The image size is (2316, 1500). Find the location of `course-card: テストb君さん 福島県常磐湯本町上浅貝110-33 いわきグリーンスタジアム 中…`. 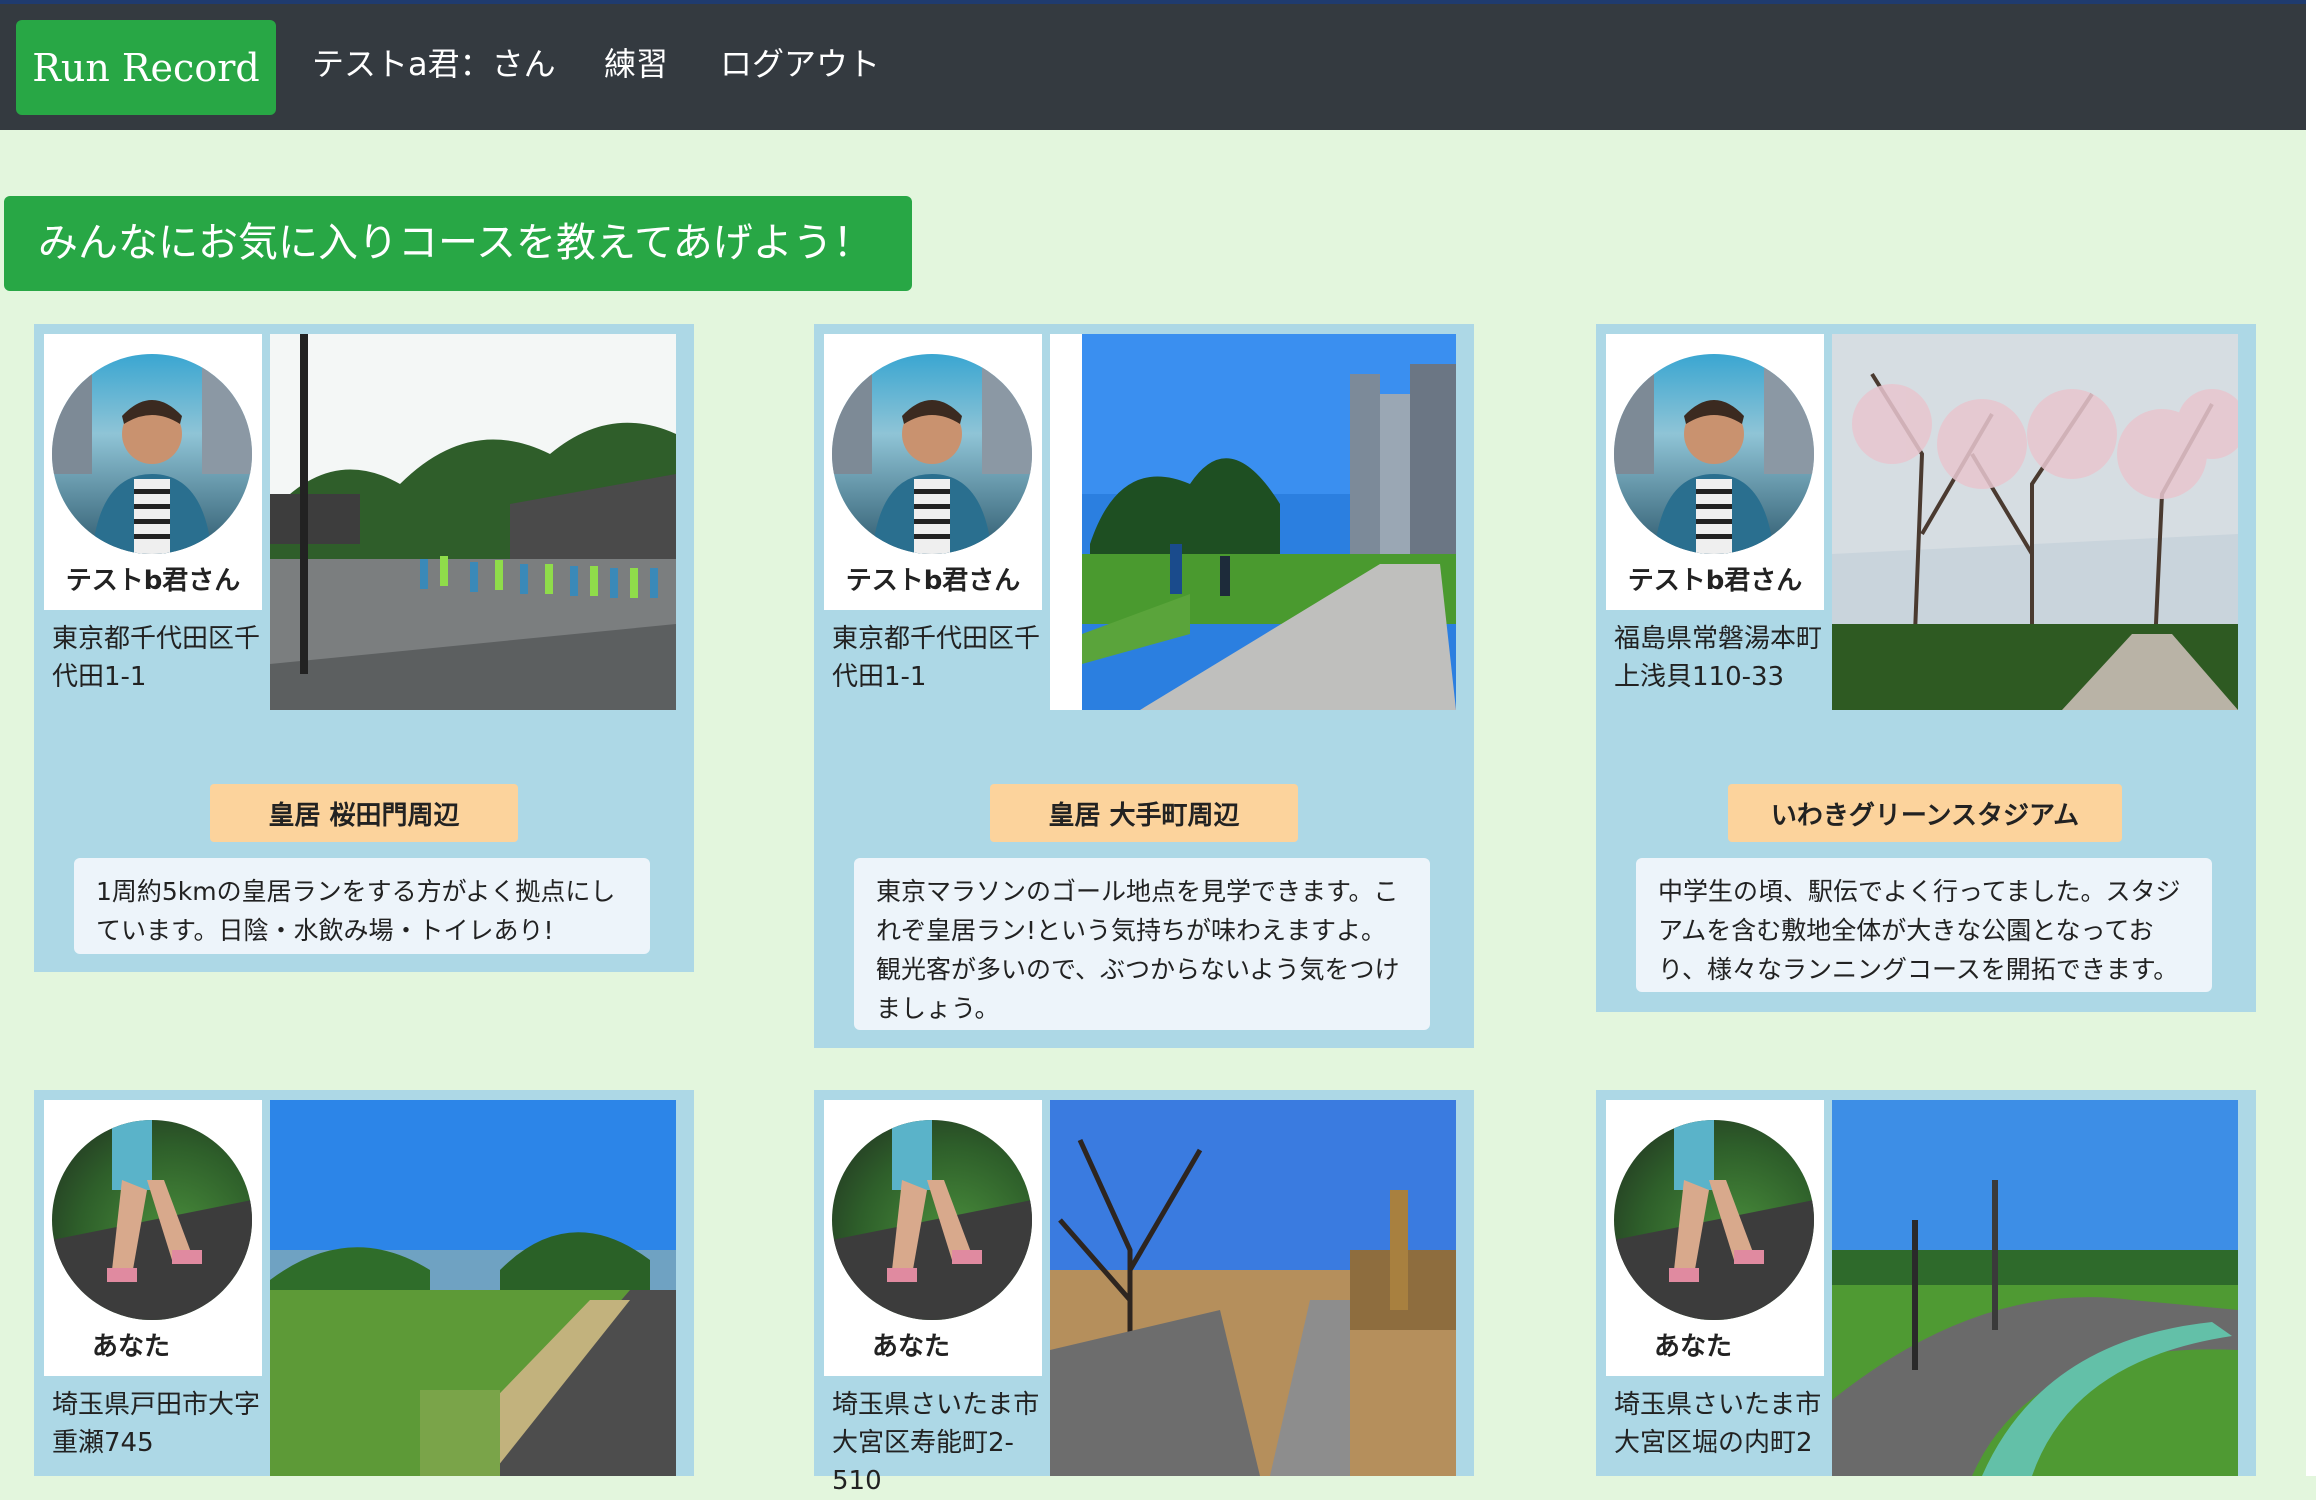

course-card: テストb君さん 福島県常磐湯本町上浅貝110-33 いわきグリーンスタジアム 中… is located at coordinates (1926, 668).